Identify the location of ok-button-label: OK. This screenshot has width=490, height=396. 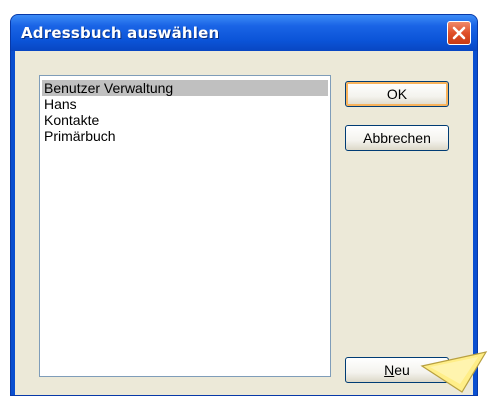
(397, 94).